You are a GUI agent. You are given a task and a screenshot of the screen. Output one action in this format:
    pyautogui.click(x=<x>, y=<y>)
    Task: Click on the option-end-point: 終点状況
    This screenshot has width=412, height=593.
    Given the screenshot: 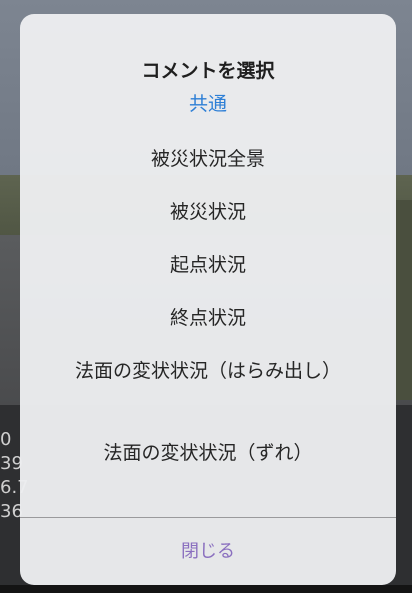 What is the action you would take?
    pyautogui.click(x=208, y=318)
    